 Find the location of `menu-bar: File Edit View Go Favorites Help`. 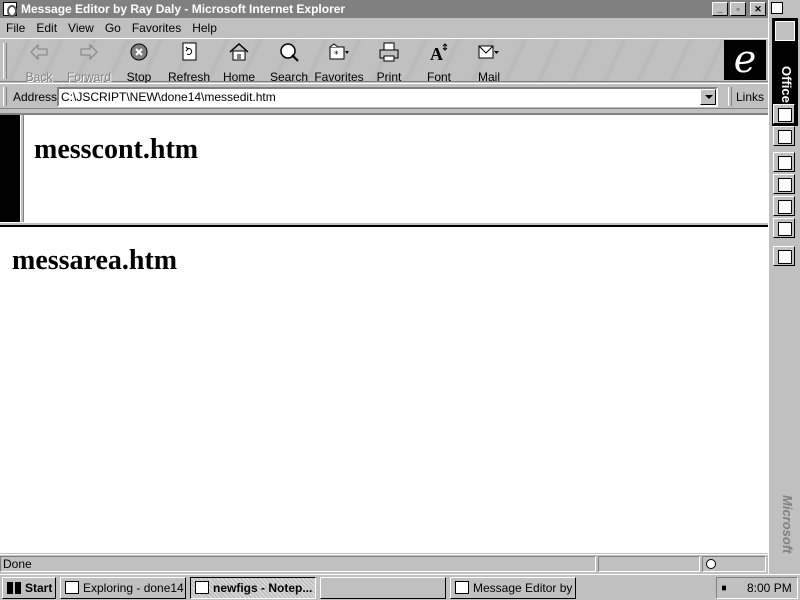

menu-bar: File Edit View Go Favorites Help is located at coordinates (384, 28).